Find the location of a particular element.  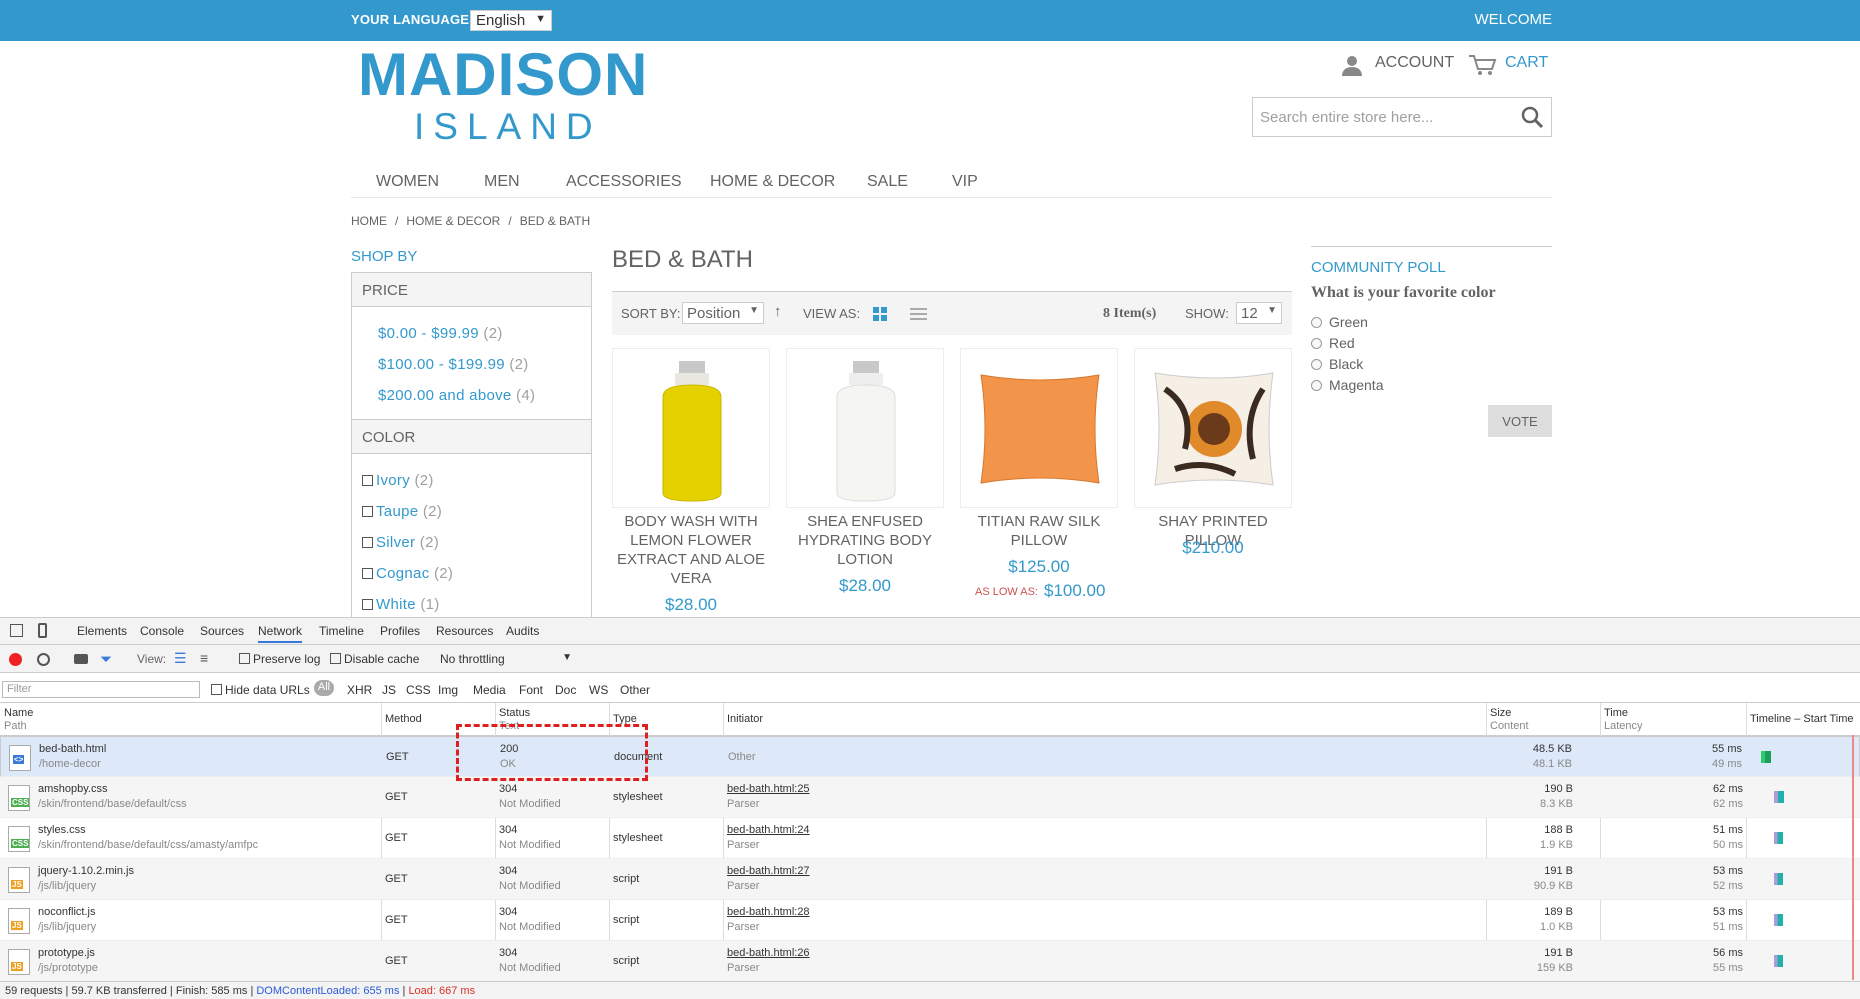

filter-input: Filter is located at coordinates (101, 689).